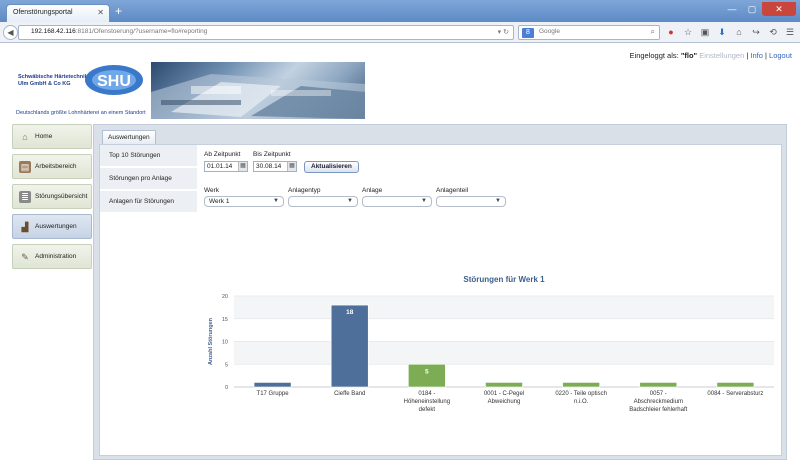 The height and width of the screenshot is (473, 800). I want to click on search-placeholder: Google, so click(549, 31).